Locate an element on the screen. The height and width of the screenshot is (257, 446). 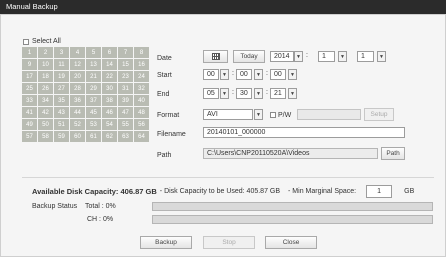
channel-cell: 49 is located at coordinates (29, 124).